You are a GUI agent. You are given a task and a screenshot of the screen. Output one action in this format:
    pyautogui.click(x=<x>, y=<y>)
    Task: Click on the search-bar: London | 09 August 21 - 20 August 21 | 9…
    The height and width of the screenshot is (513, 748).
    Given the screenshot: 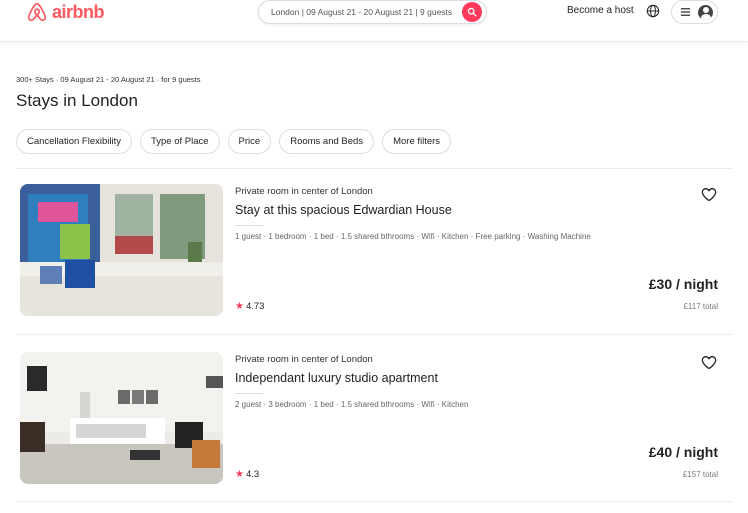 What is the action you would take?
    pyautogui.click(x=372, y=12)
    